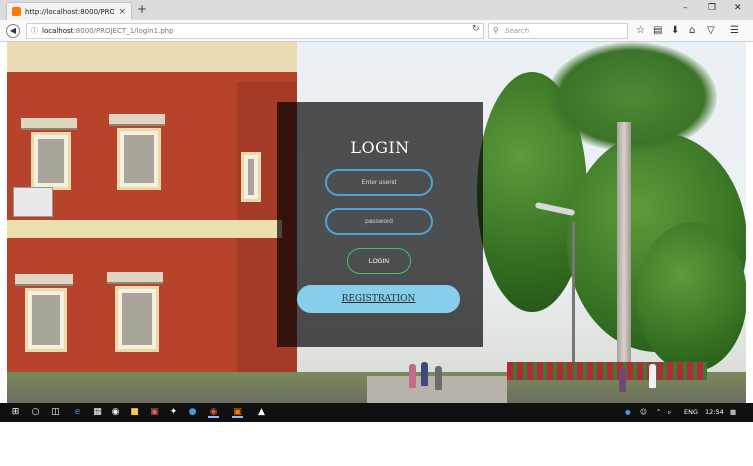 Image resolution: width=753 pixels, height=466 pixels. Describe the element at coordinates (632, 97) in the screenshot. I see `palm-tree-fronds` at that location.